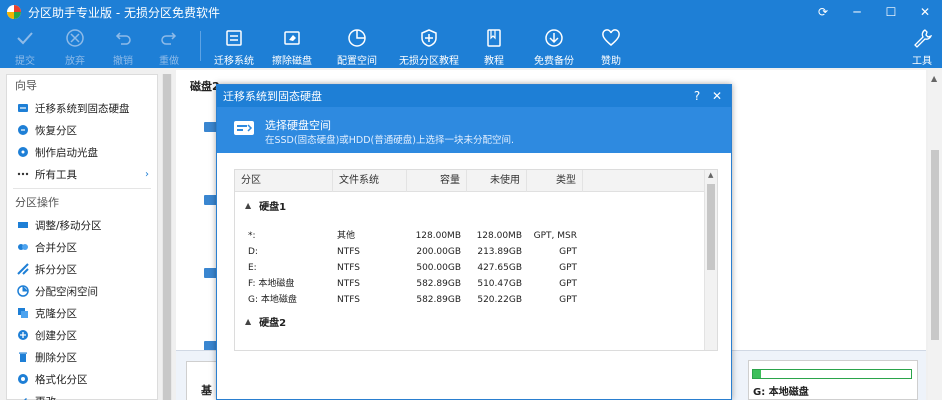 The width and height of the screenshot is (942, 400). I want to click on sidebar-item-delete: 删除分区, so click(82, 357).